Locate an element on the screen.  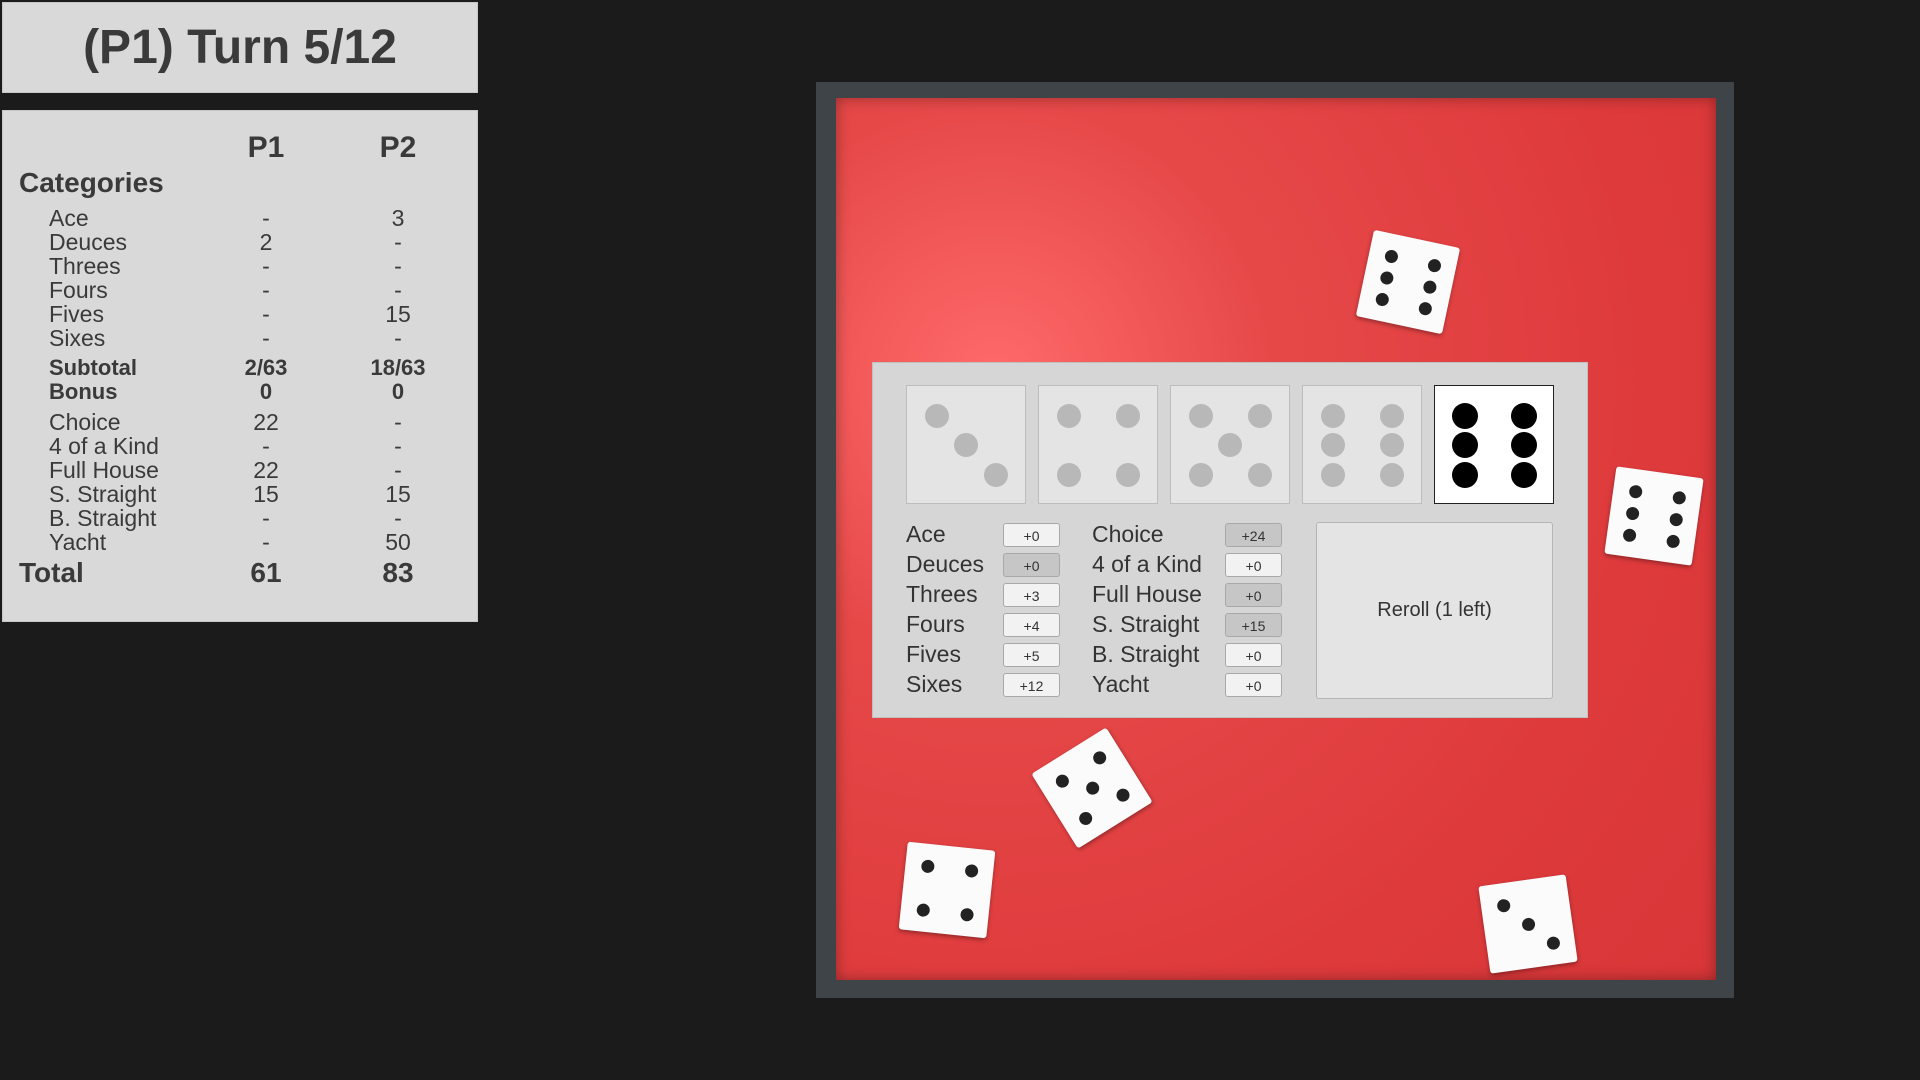
category-label: Fives is located at coordinates (76, 314).